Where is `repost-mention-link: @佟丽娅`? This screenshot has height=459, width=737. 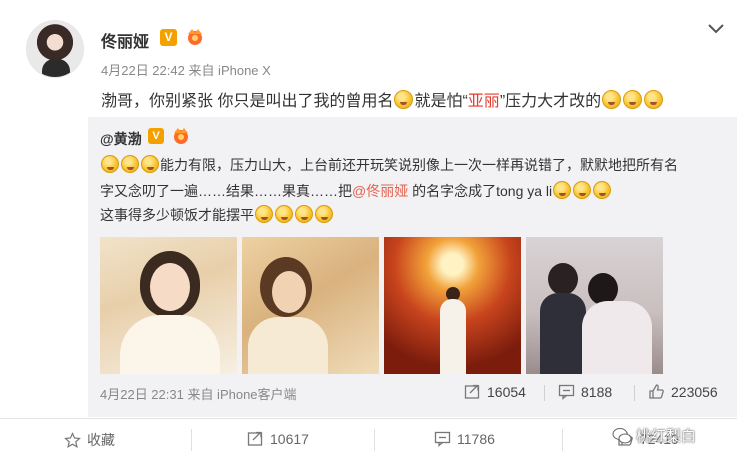 repost-mention-link: @佟丽娅 is located at coordinates (380, 191).